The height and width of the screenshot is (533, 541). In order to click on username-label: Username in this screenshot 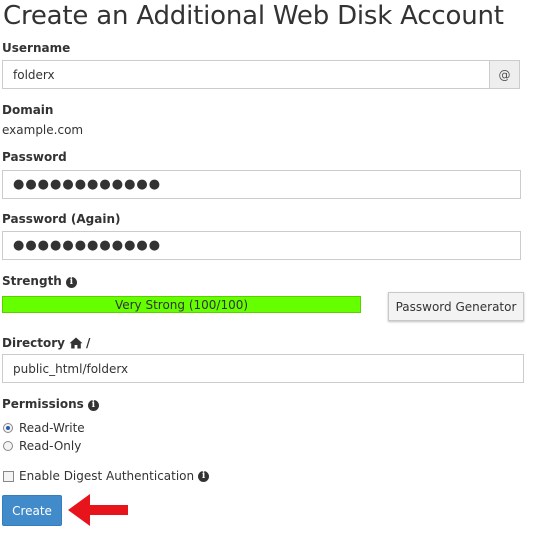, I will do `click(36, 48)`.